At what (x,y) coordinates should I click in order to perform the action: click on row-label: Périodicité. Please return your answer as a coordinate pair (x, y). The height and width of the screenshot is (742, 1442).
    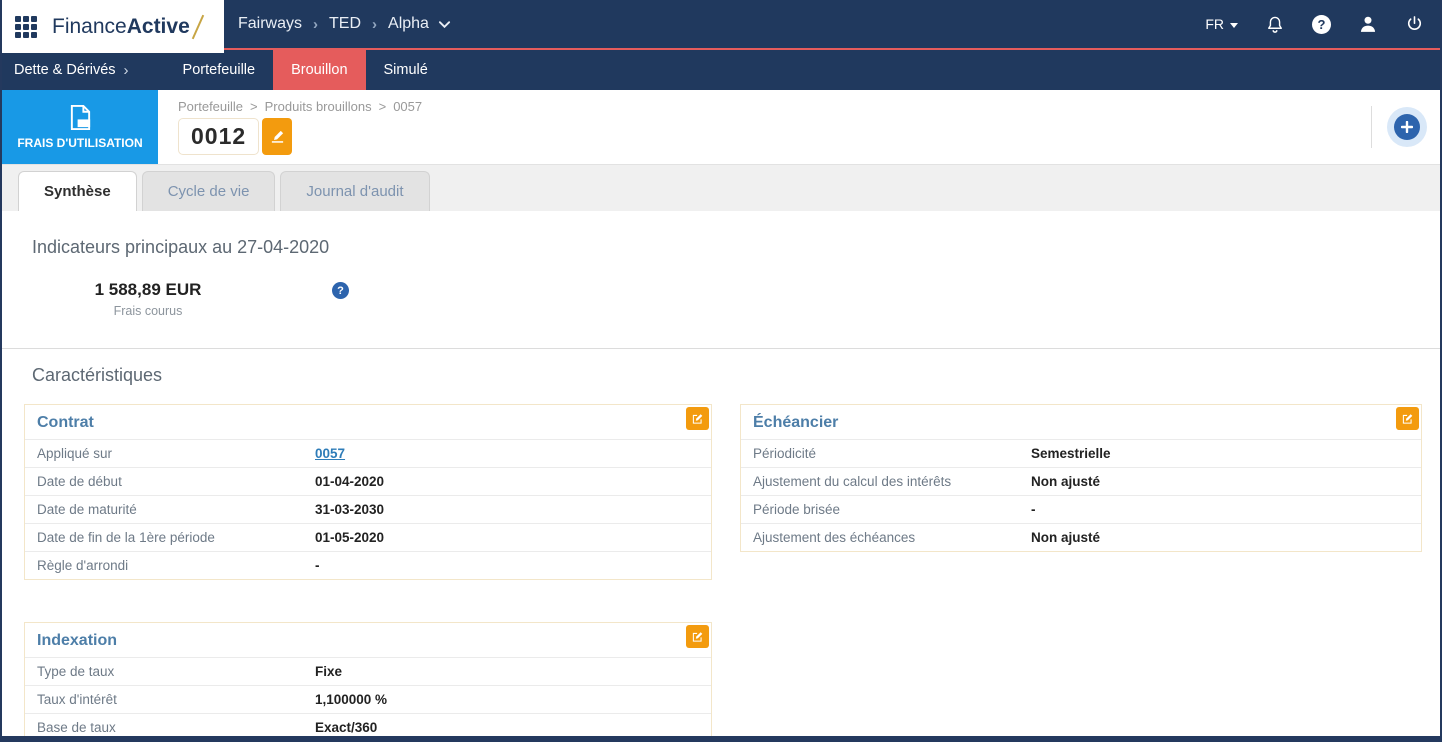
    Looking at the image, I should click on (785, 453).